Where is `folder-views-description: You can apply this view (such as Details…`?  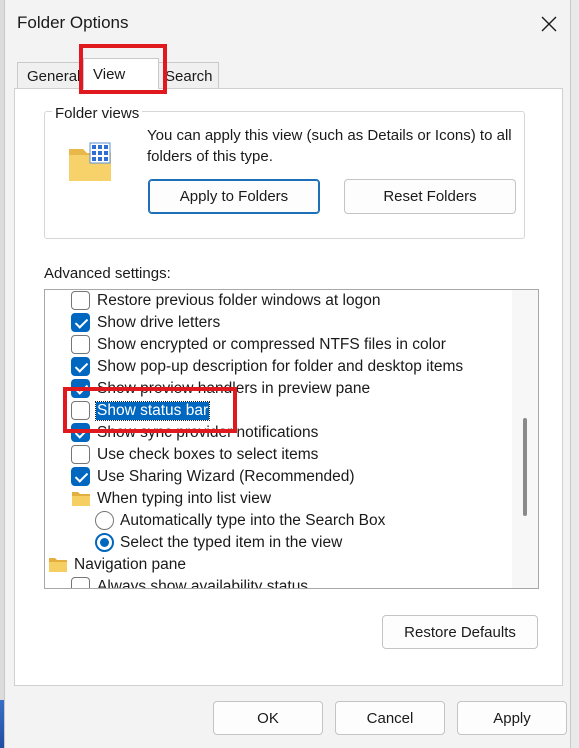
folder-views-description: You can apply this view (such as Details… is located at coordinates (329, 146).